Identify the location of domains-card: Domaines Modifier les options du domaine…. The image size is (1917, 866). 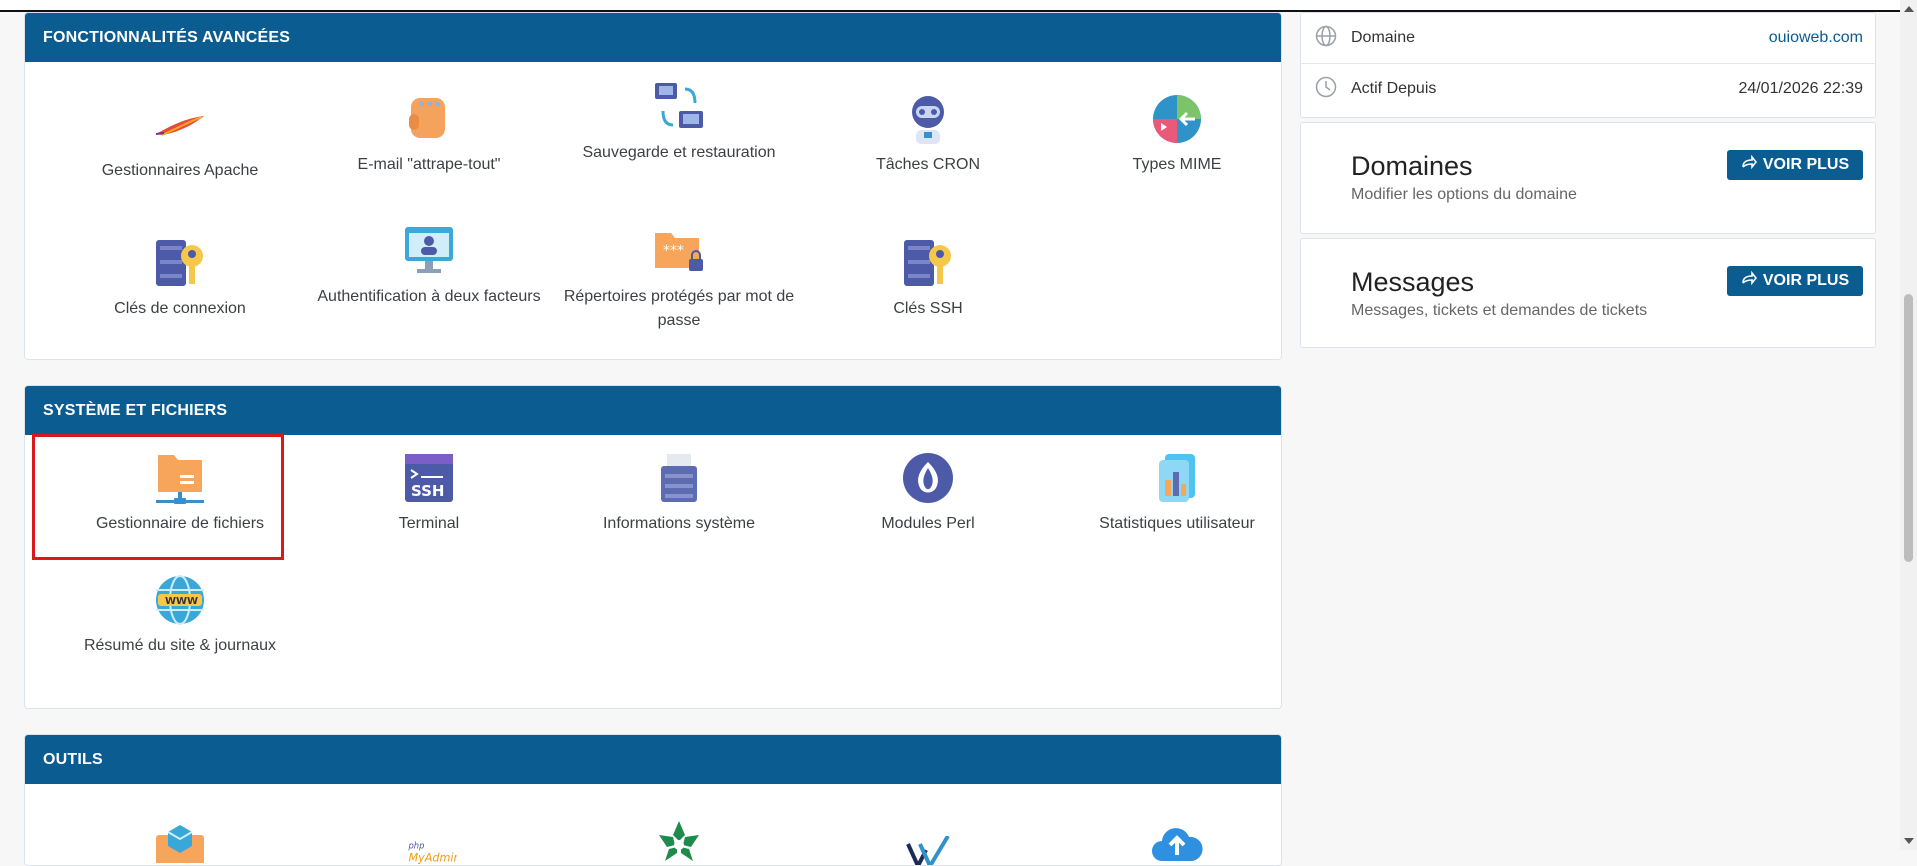
(1588, 178).